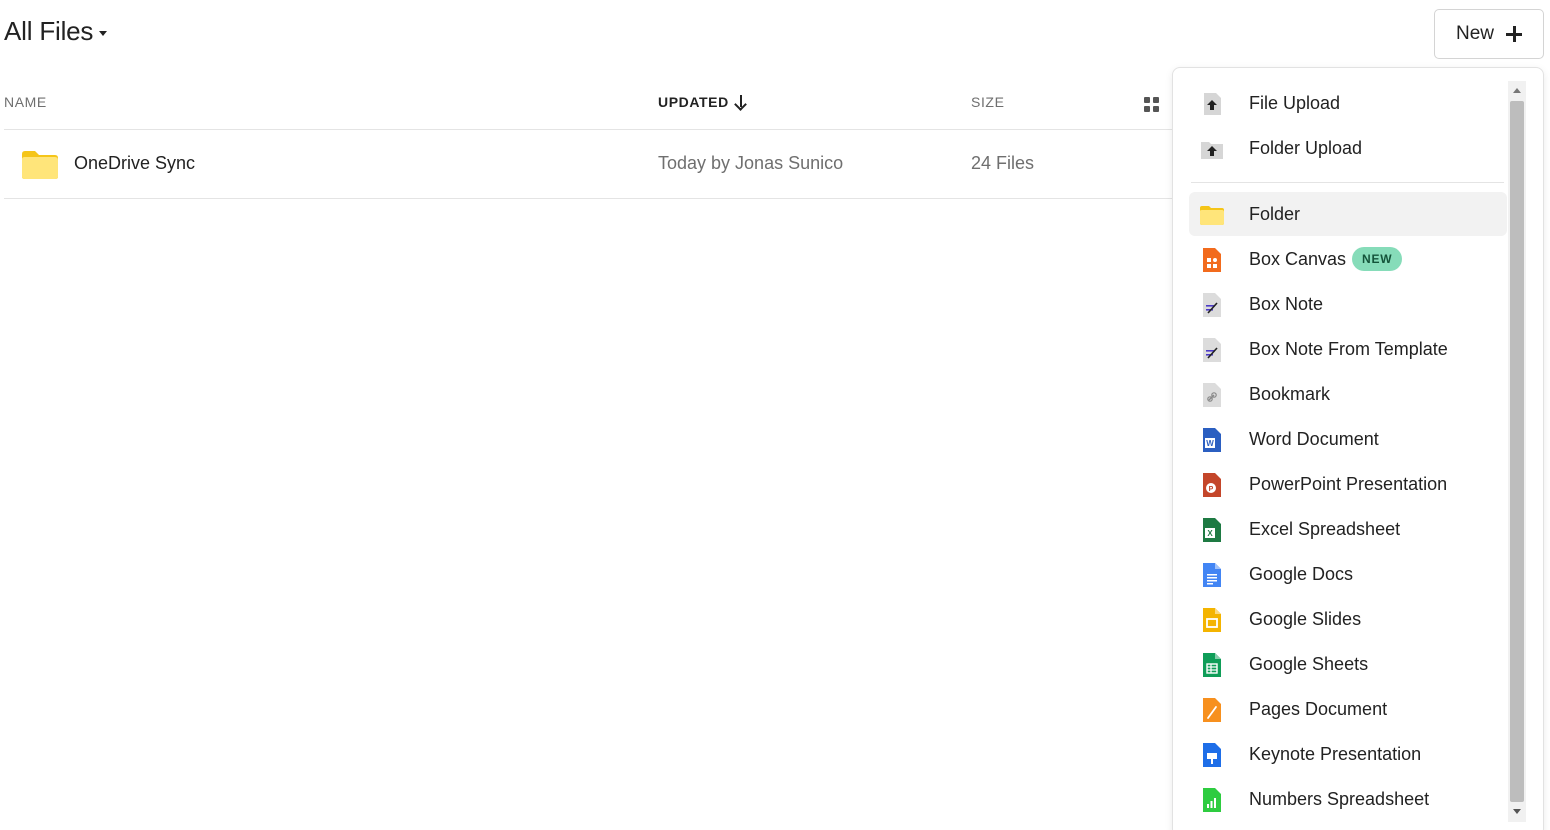 This screenshot has width=1550, height=830. I want to click on plus-icon, so click(1514, 34).